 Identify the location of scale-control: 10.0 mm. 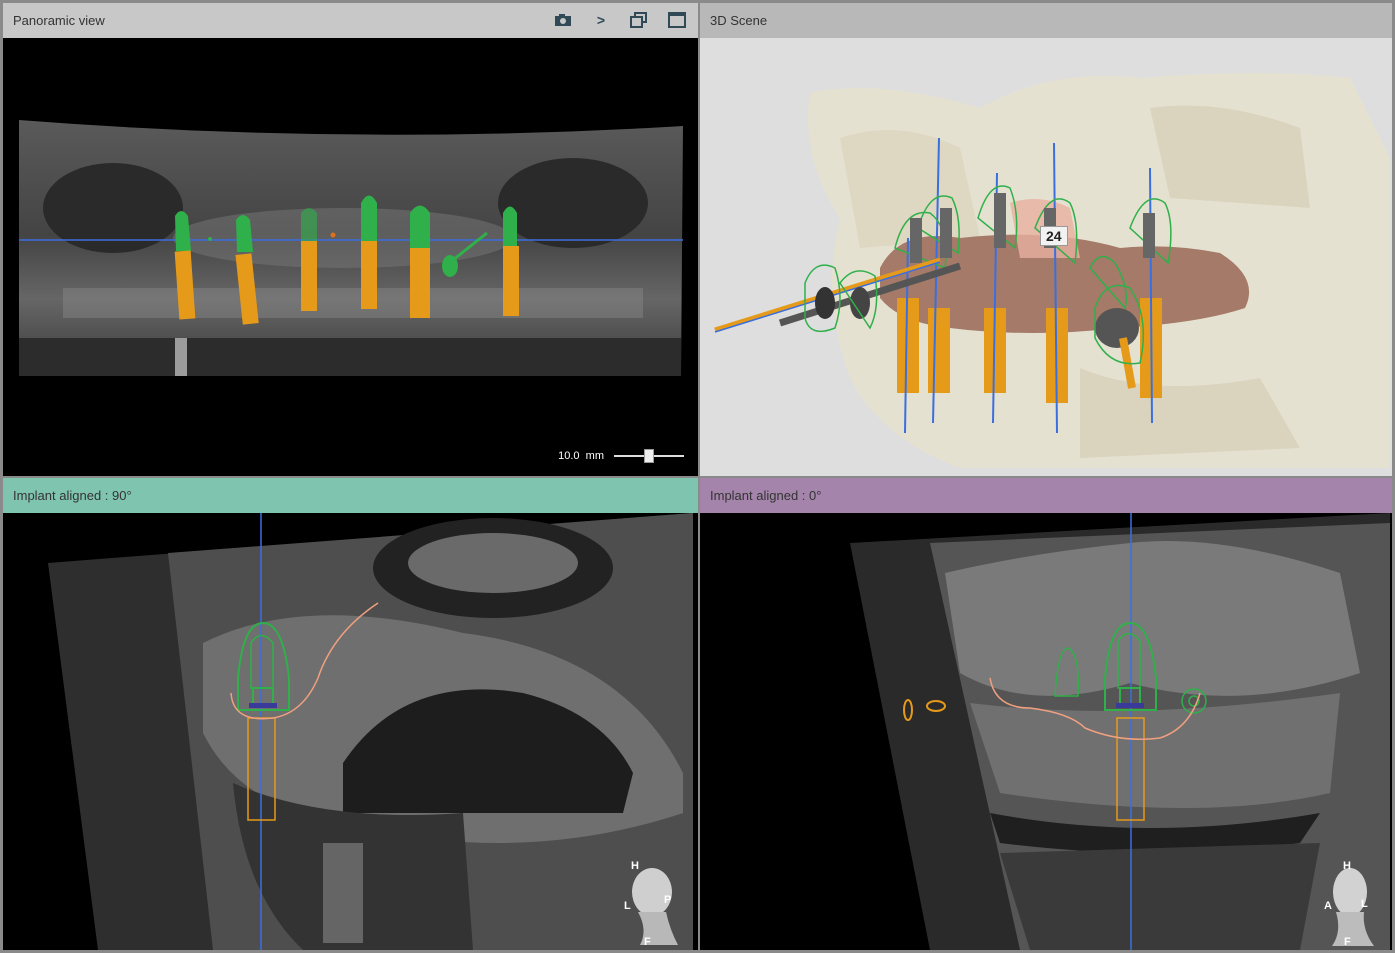
(621, 456).